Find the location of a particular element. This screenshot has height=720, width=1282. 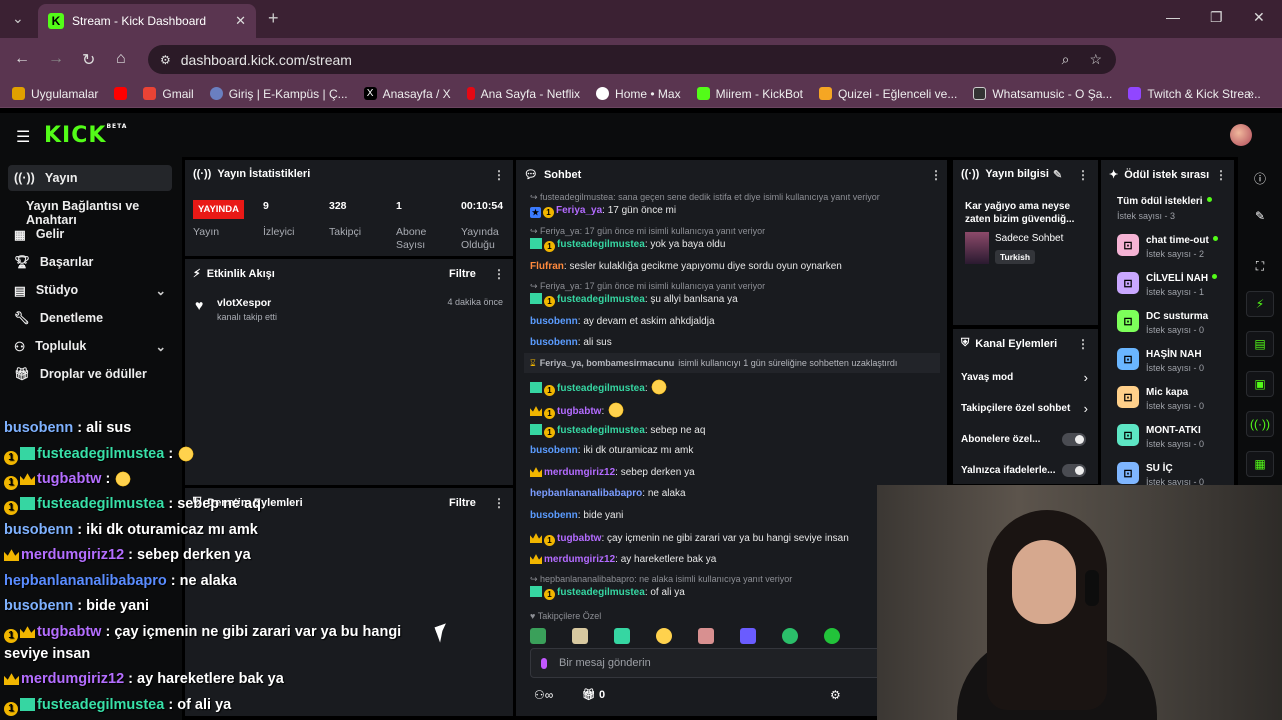

bookmark-item: Ana Sayfa - Netflix is located at coordinates (523, 94).